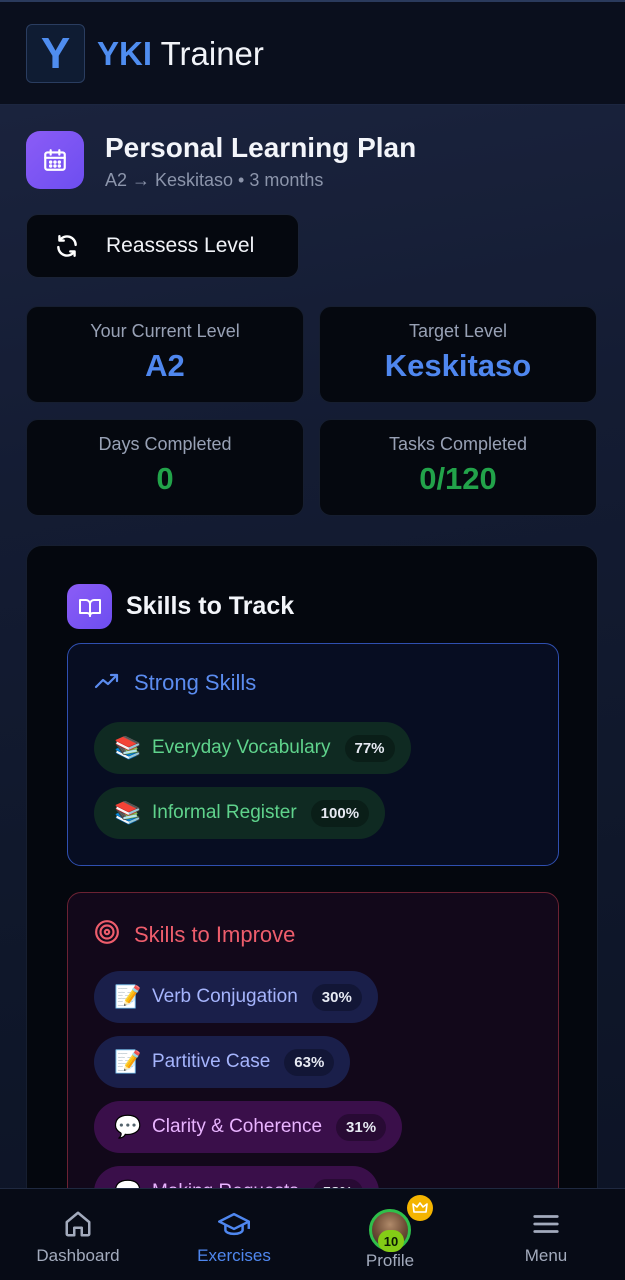 The width and height of the screenshot is (625, 1280). What do you see at coordinates (309, 1062) in the screenshot?
I see `skill-percent: 63%` at bounding box center [309, 1062].